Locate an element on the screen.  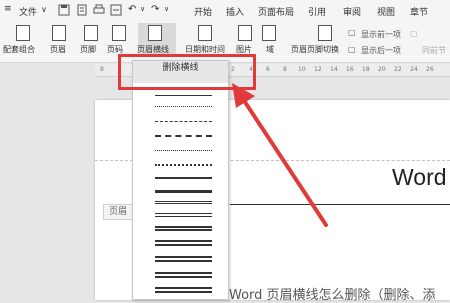
line-style-double-thin is located at coordinates (183, 202).